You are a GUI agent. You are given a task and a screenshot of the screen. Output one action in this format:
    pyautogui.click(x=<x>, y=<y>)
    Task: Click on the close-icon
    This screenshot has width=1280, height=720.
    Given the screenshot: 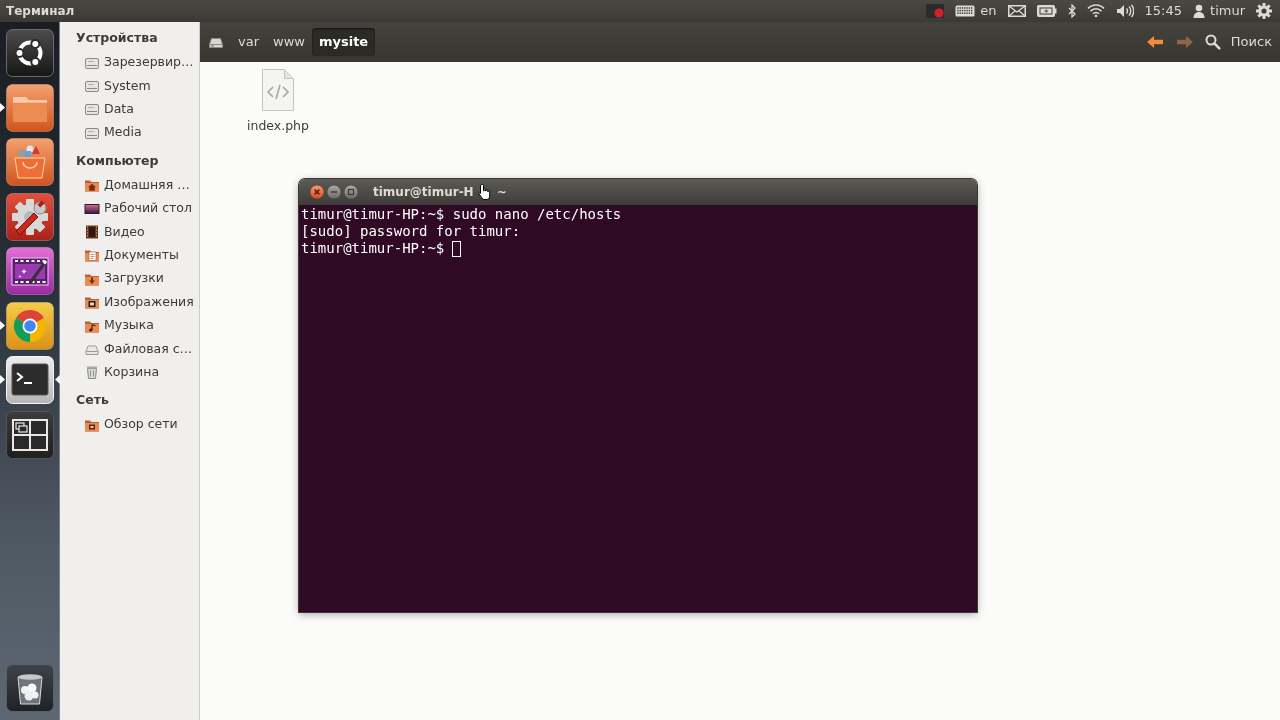 What is the action you would take?
    pyautogui.click(x=317, y=192)
    